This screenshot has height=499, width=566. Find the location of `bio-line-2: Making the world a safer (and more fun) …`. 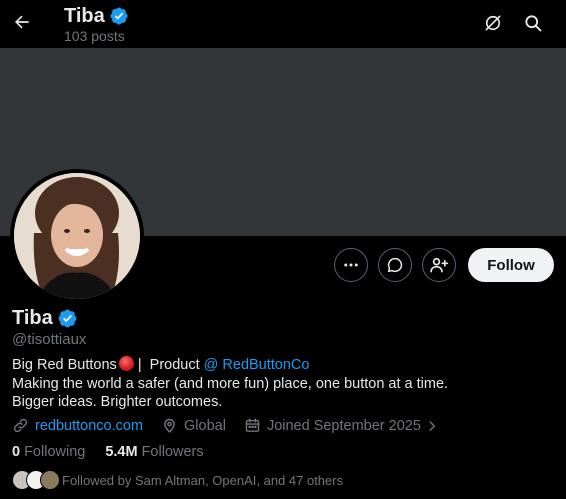

bio-line-2: Making the world a safer (and more fun) … is located at coordinates (230, 383).